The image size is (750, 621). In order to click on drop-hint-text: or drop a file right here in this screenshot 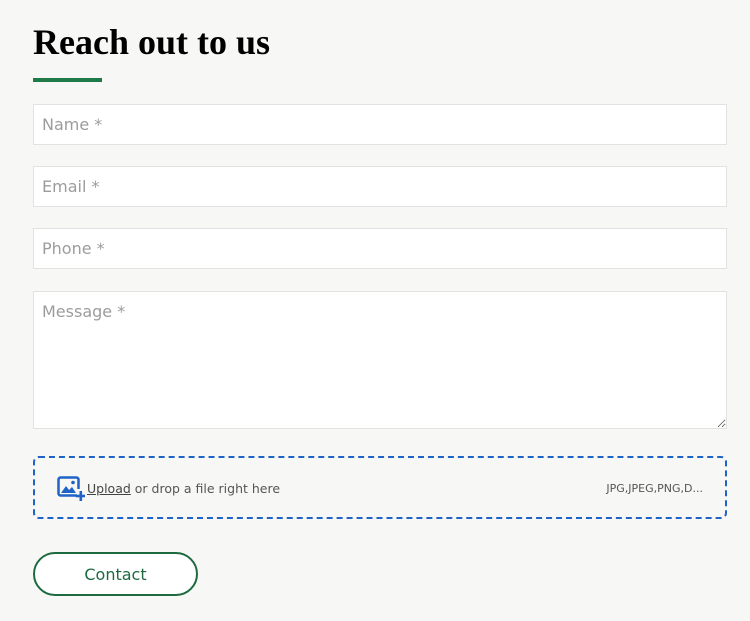, I will do `click(205, 488)`.